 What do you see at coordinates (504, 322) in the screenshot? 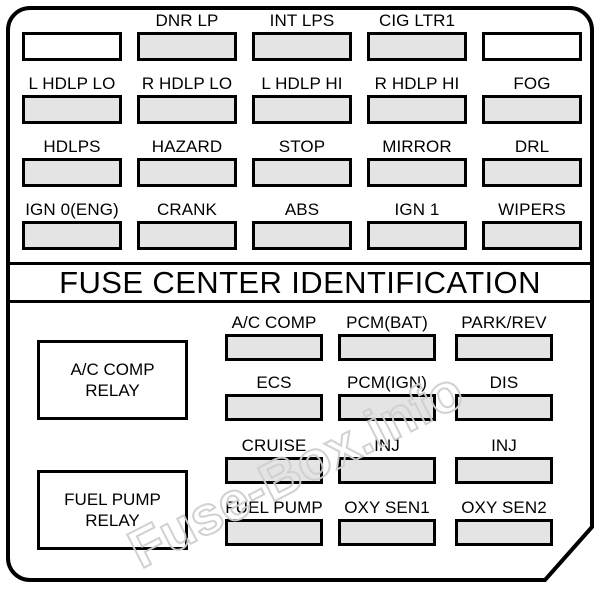
I see `fuse-slot-label: PARK/REV` at bounding box center [504, 322].